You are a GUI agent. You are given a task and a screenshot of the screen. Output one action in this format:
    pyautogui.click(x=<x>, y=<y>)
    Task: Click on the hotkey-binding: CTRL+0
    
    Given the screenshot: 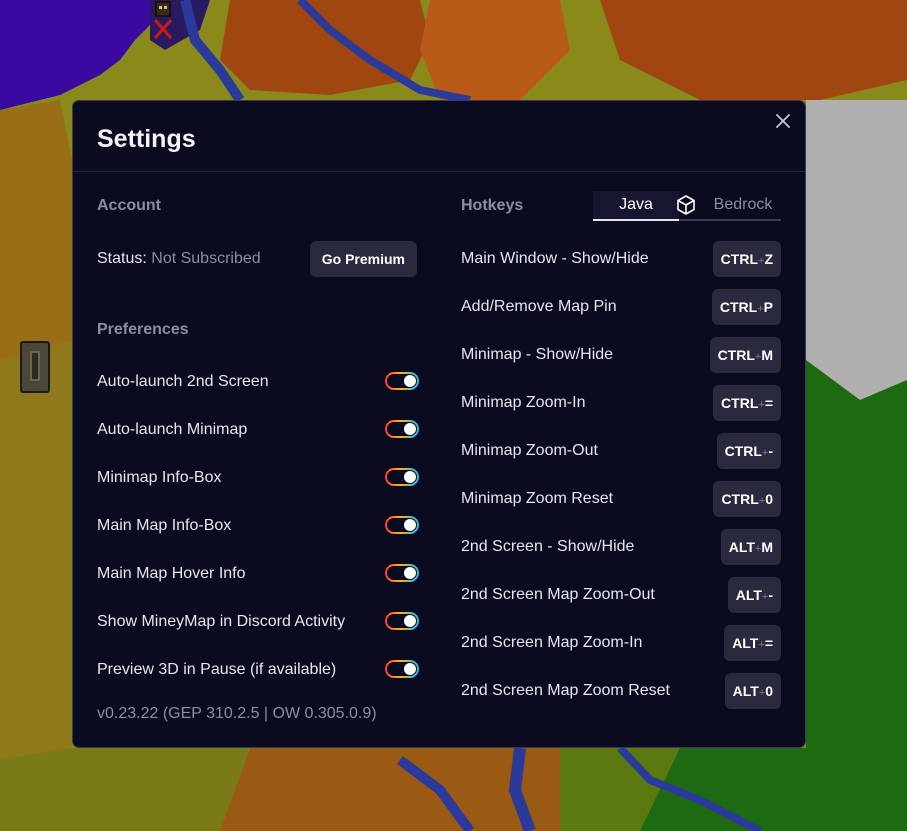 What is the action you would take?
    pyautogui.click(x=747, y=499)
    